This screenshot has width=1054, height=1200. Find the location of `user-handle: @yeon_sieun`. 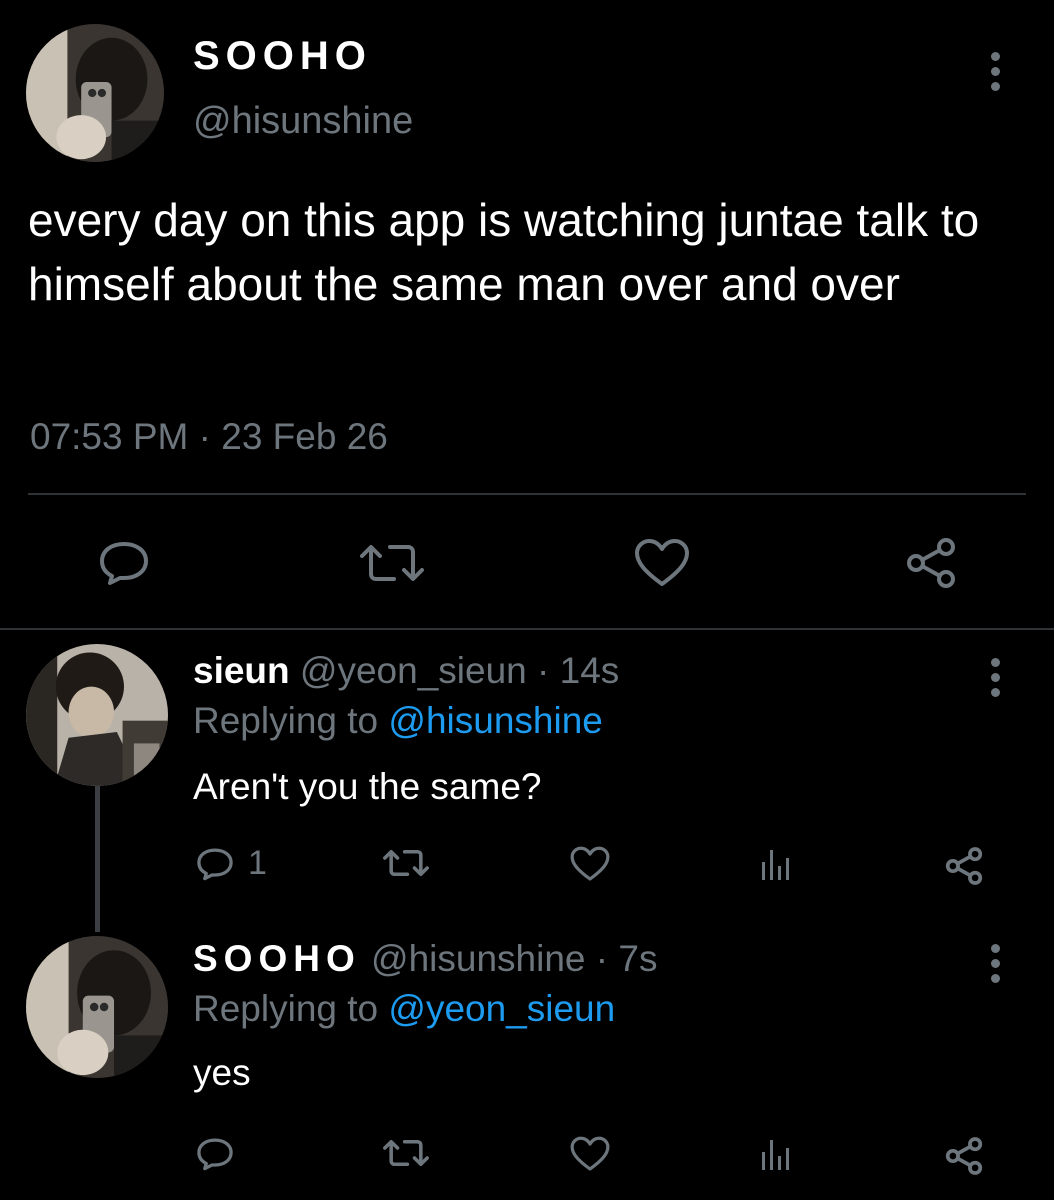

user-handle: @yeon_sieun is located at coordinates (413, 670).